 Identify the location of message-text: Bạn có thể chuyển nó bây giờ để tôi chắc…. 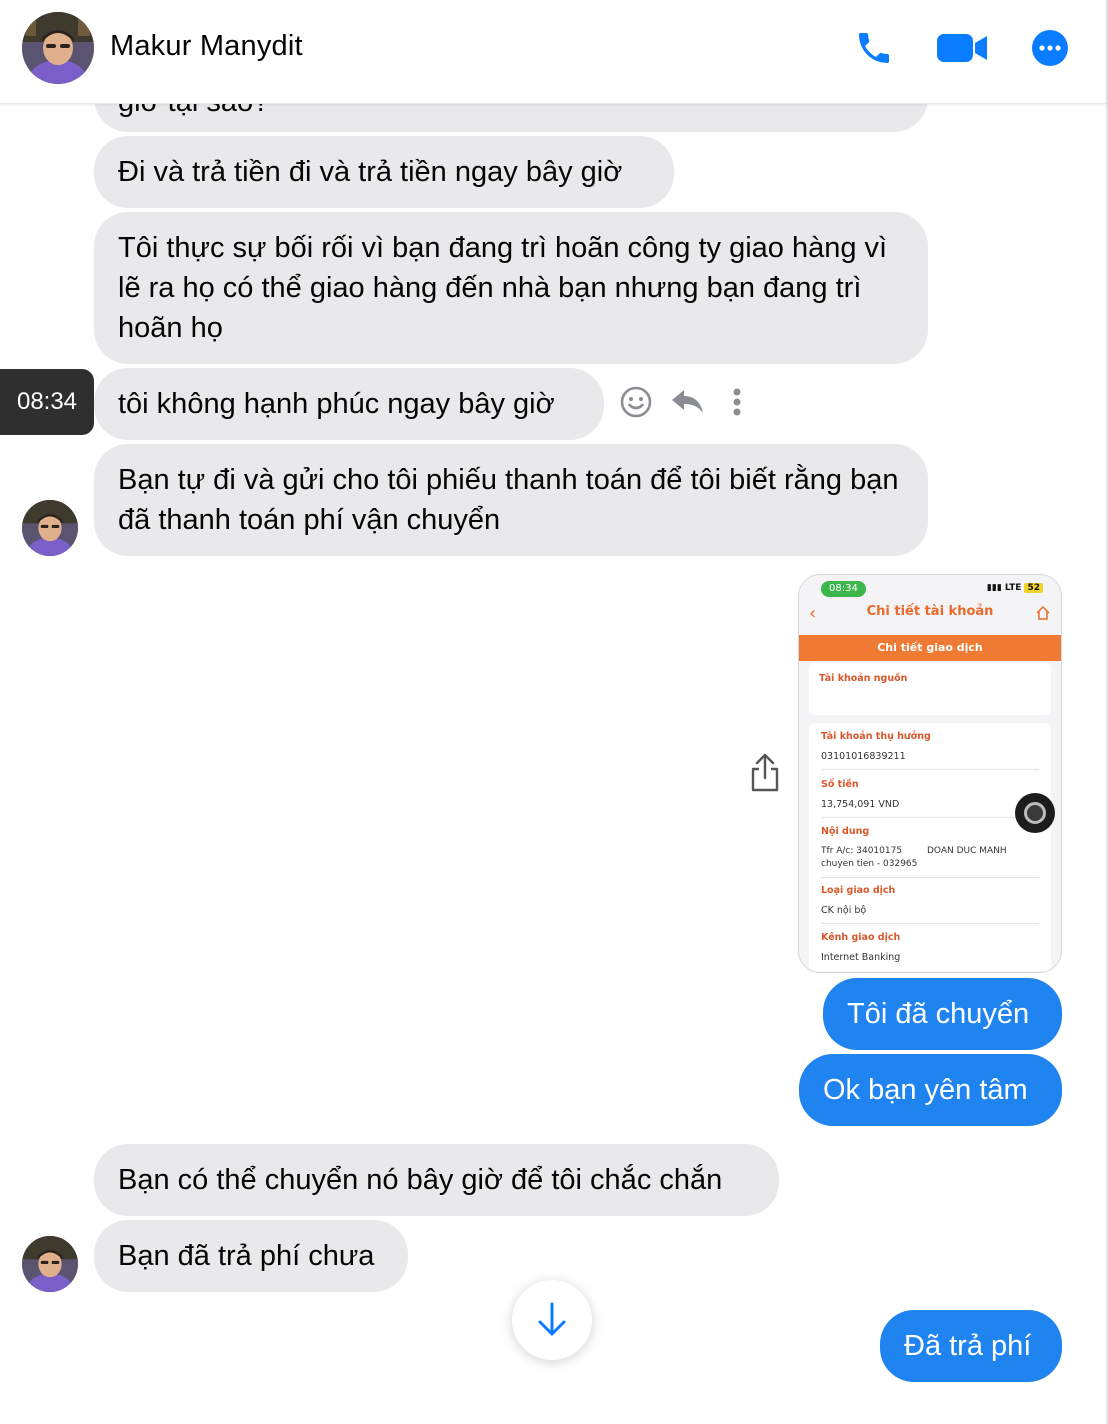
(420, 1180).